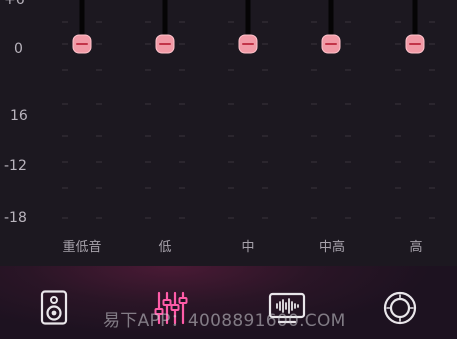  What do you see at coordinates (15, 218) in the screenshot?
I see `db-label-minus-18: -18` at bounding box center [15, 218].